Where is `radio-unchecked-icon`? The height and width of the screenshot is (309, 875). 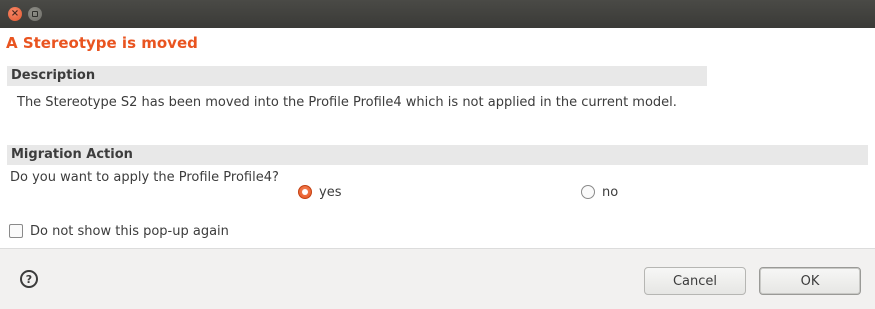 radio-unchecked-icon is located at coordinates (588, 192).